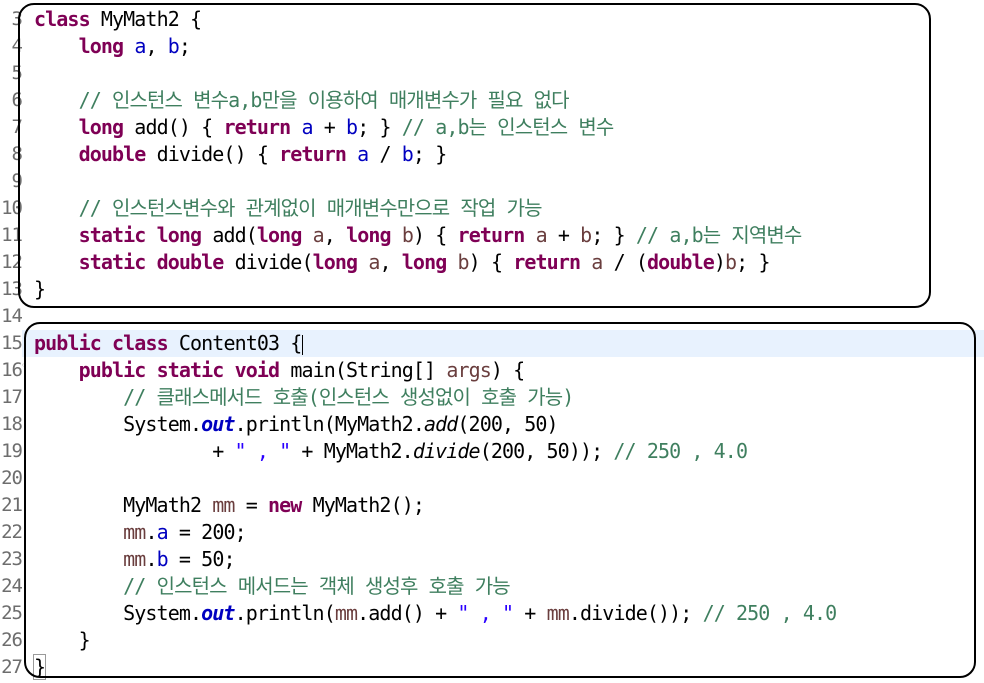  I want to click on line-number: 23, so click(11, 559).